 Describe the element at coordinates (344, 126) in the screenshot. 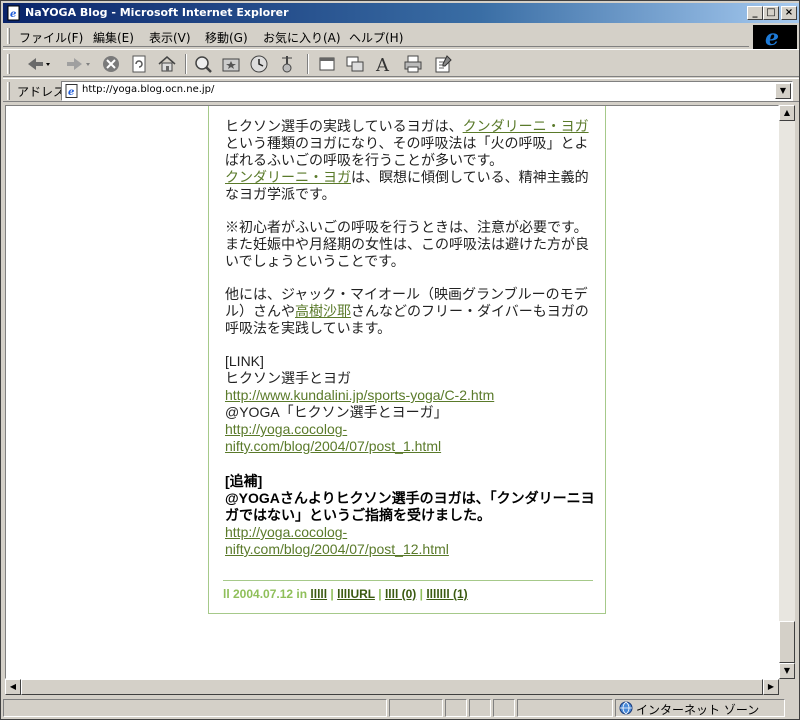

I see `text: ヒクソン選手の実践しているヨガは、` at that location.